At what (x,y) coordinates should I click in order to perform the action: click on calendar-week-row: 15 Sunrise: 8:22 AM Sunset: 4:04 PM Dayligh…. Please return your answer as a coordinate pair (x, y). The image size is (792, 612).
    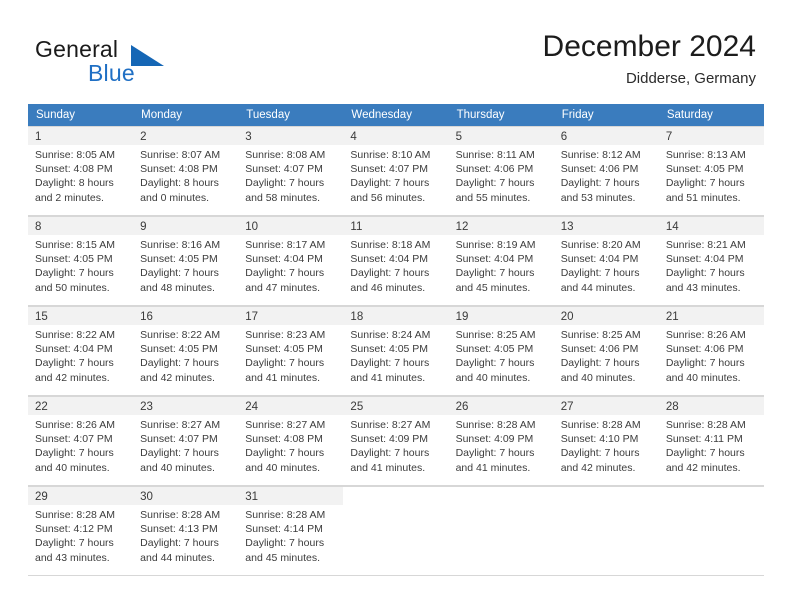
    Looking at the image, I should click on (396, 351).